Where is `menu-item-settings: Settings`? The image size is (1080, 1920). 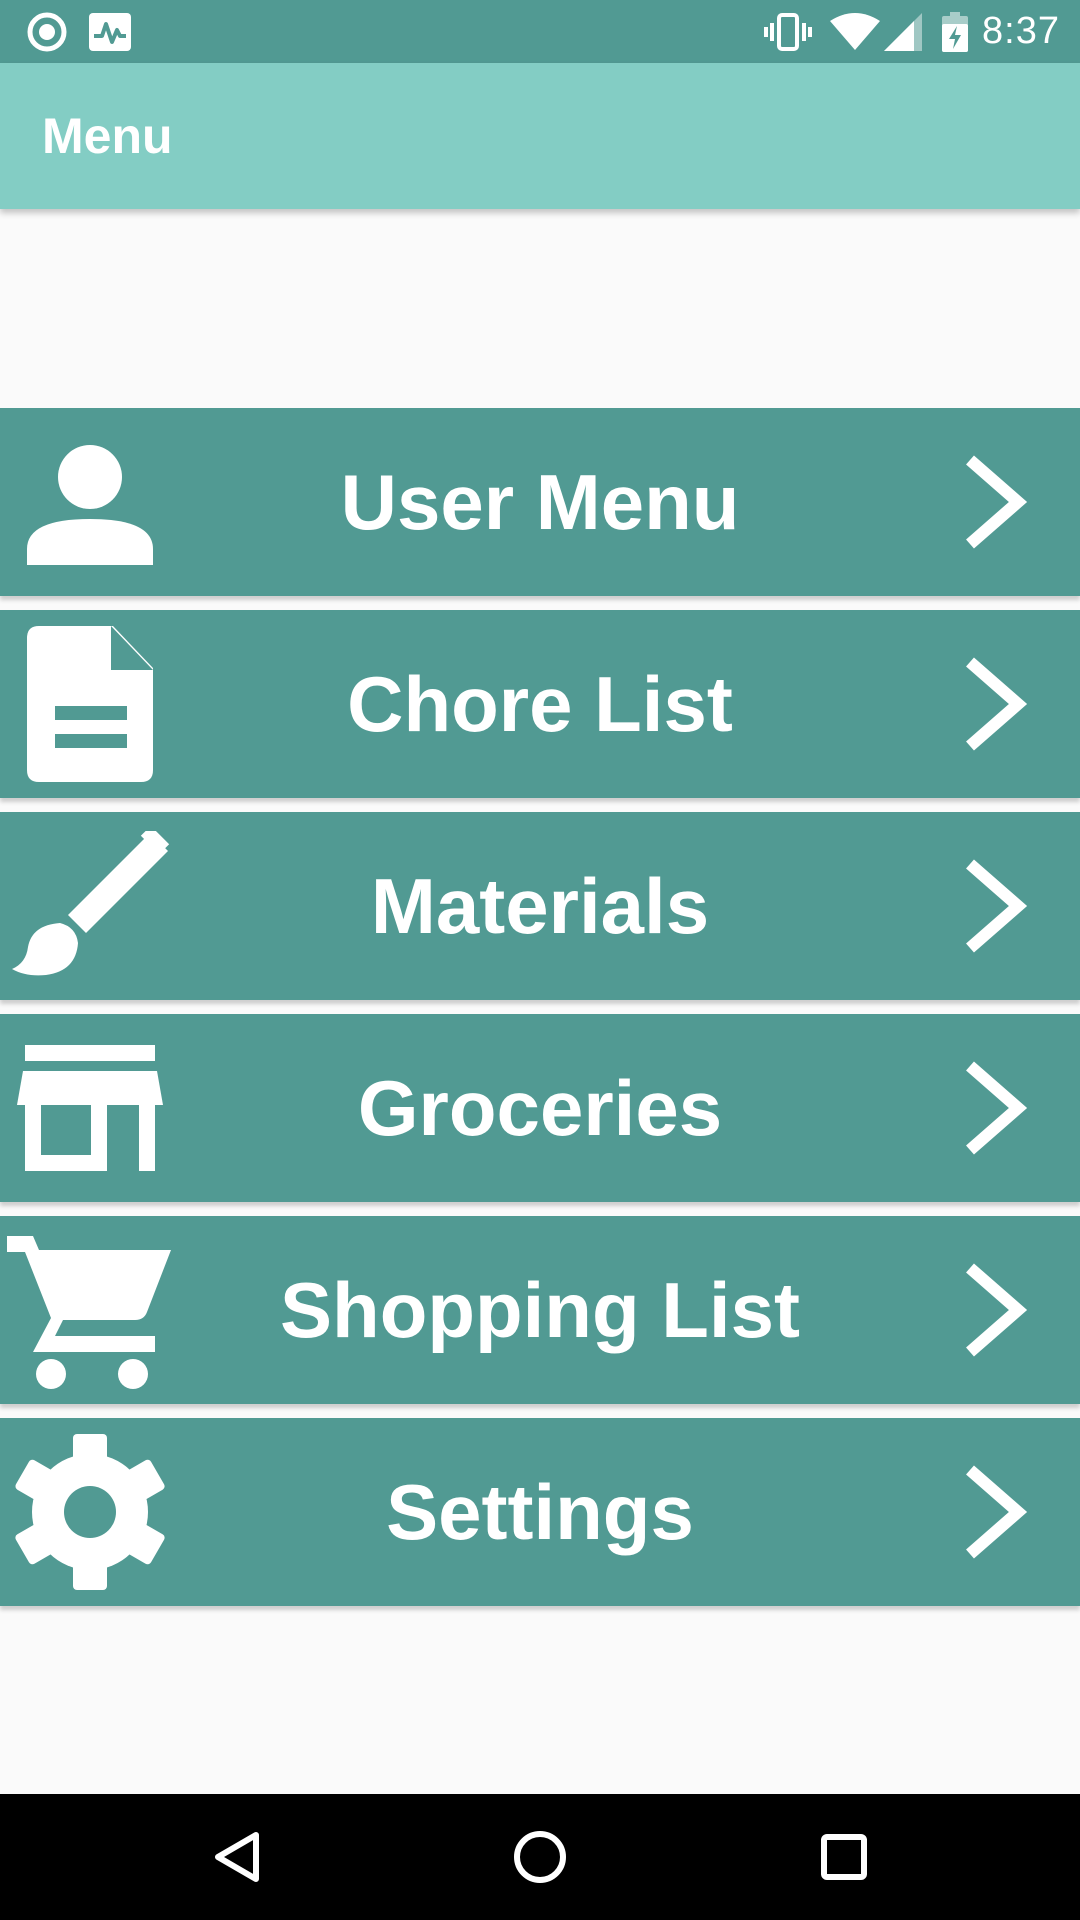 menu-item-settings: Settings is located at coordinates (540, 1512).